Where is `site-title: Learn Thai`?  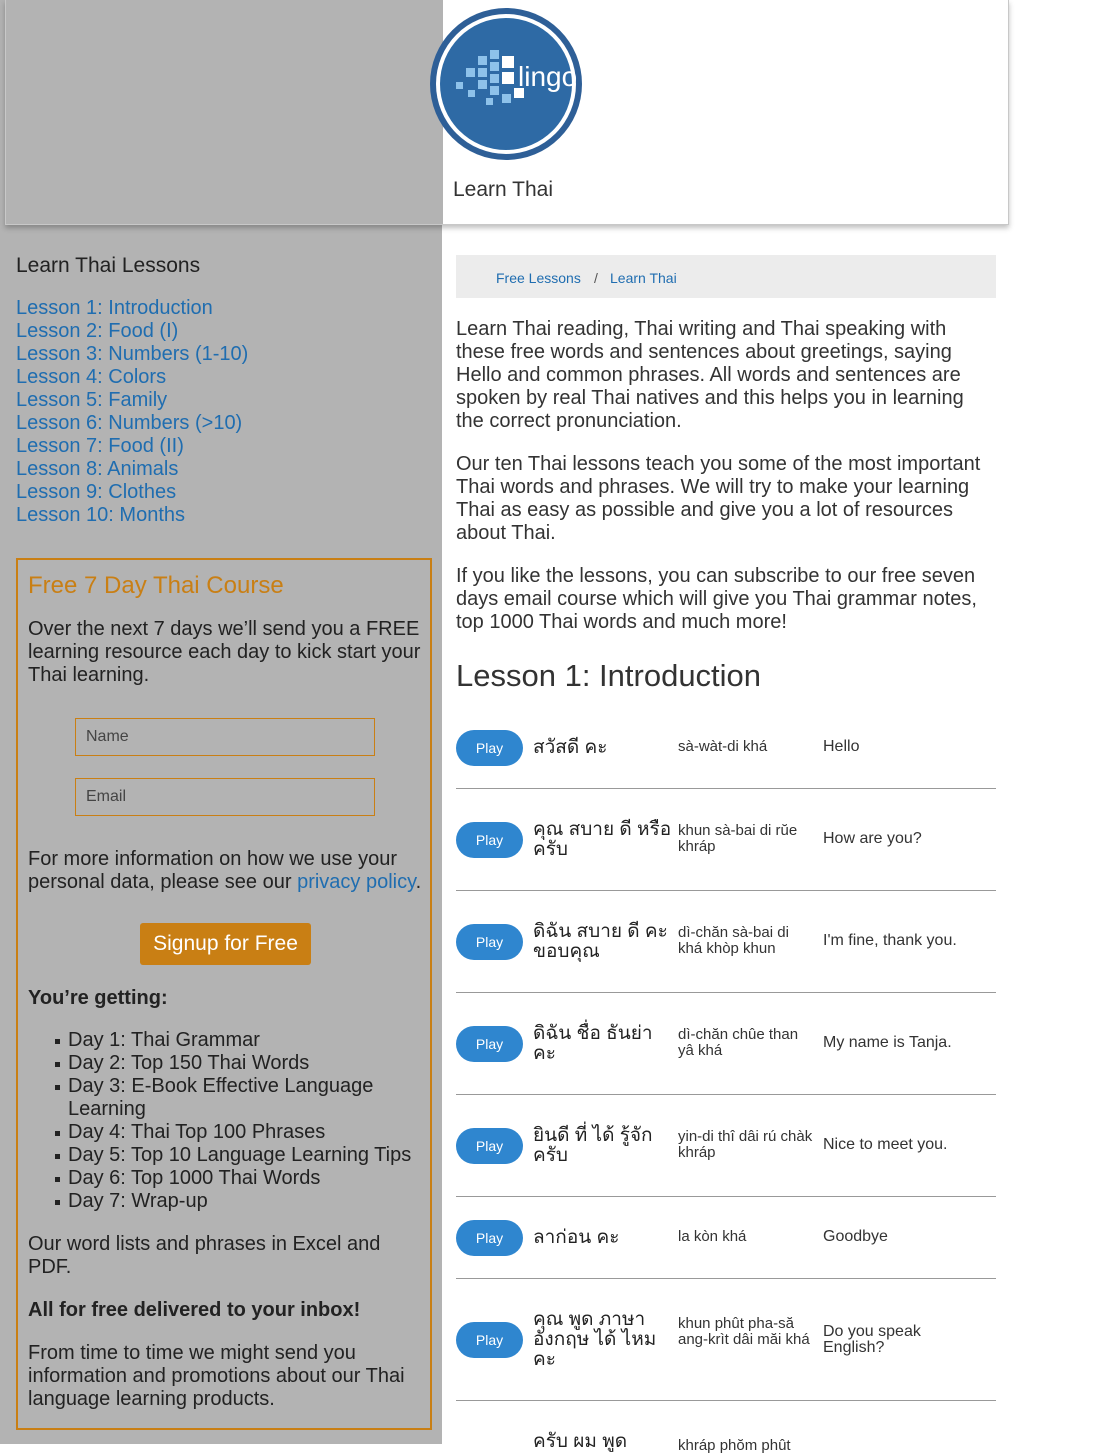
site-title: Learn Thai is located at coordinates (503, 189).